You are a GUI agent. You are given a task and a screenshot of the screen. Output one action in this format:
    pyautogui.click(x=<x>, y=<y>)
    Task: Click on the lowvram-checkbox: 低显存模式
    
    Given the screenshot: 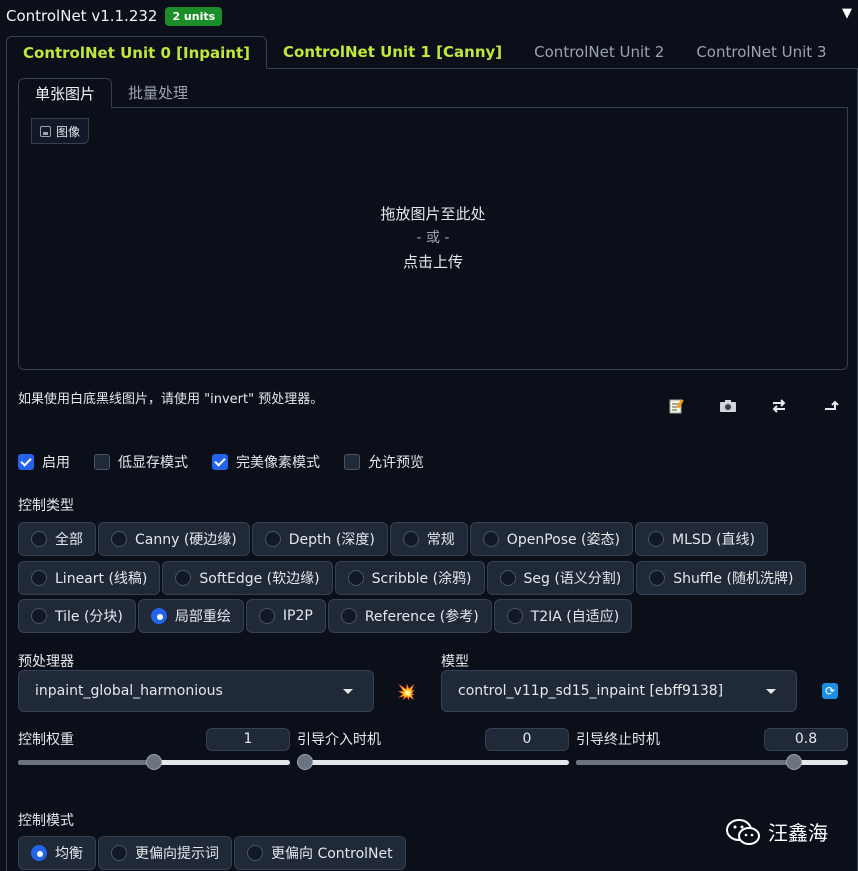 What is the action you would take?
    pyautogui.click(x=141, y=462)
    